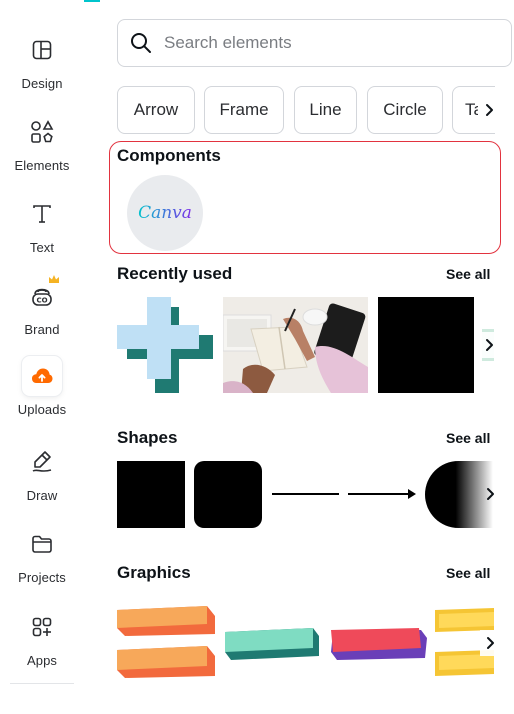 The height and width of the screenshot is (714, 514). Describe the element at coordinates (325, 110) in the screenshot. I see `chip-line: Line` at that location.